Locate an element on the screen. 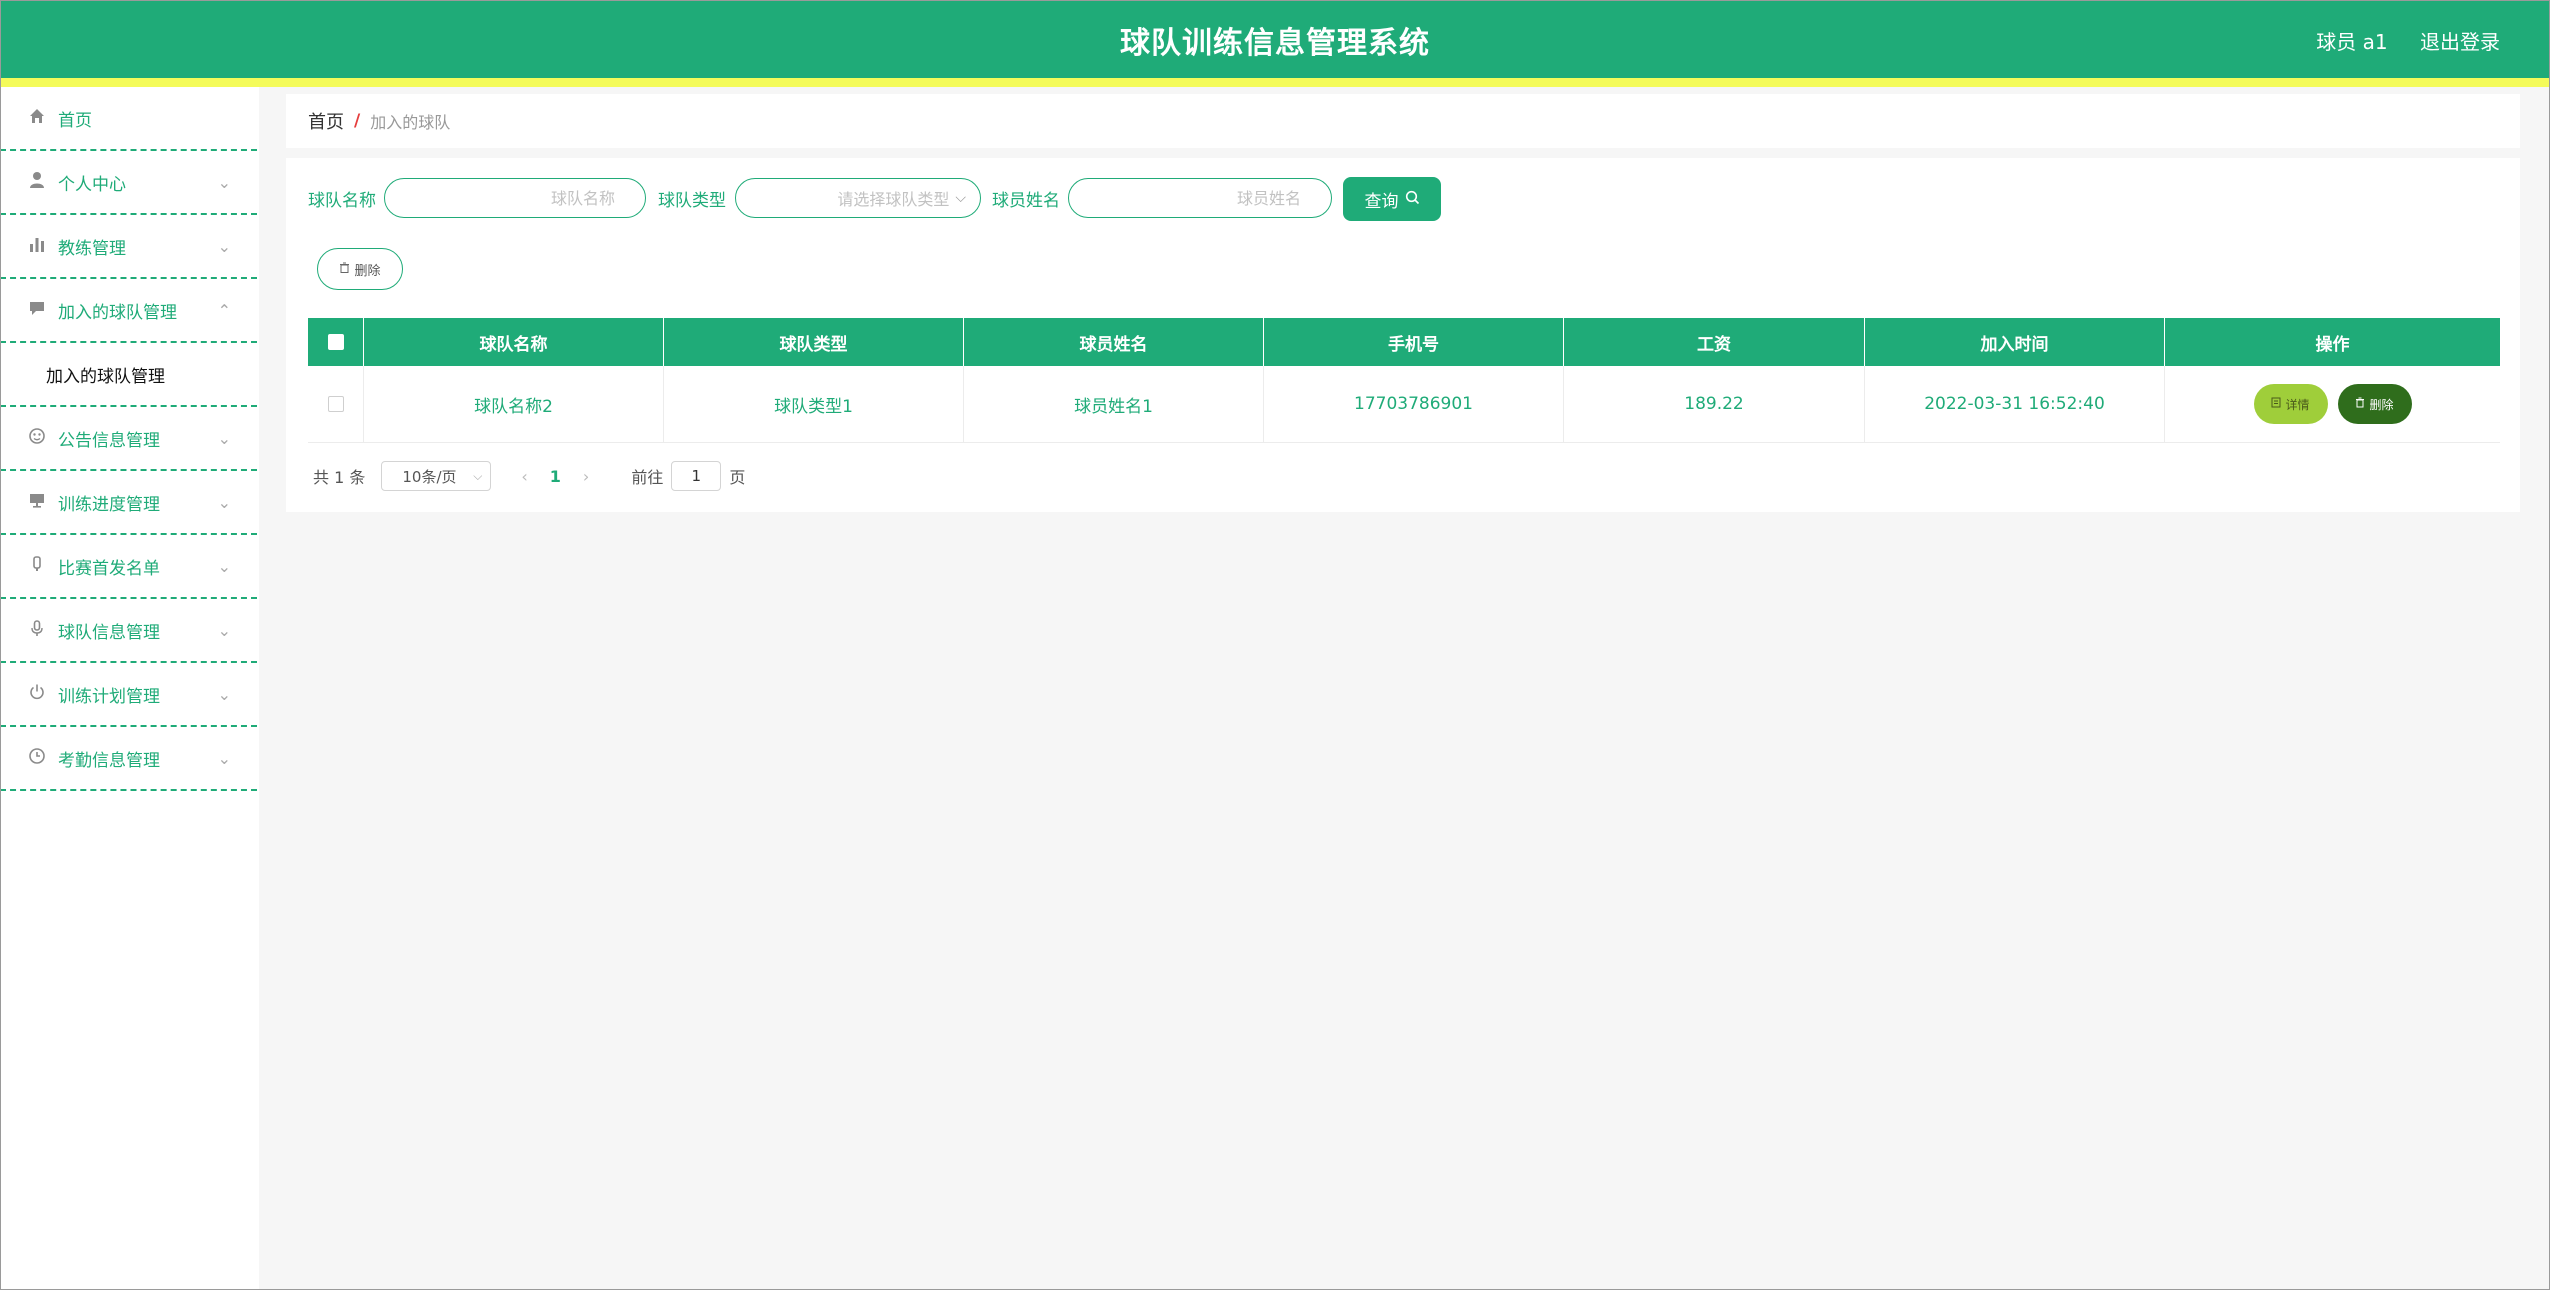  team-name-label: 球队名称 is located at coordinates (342, 201).